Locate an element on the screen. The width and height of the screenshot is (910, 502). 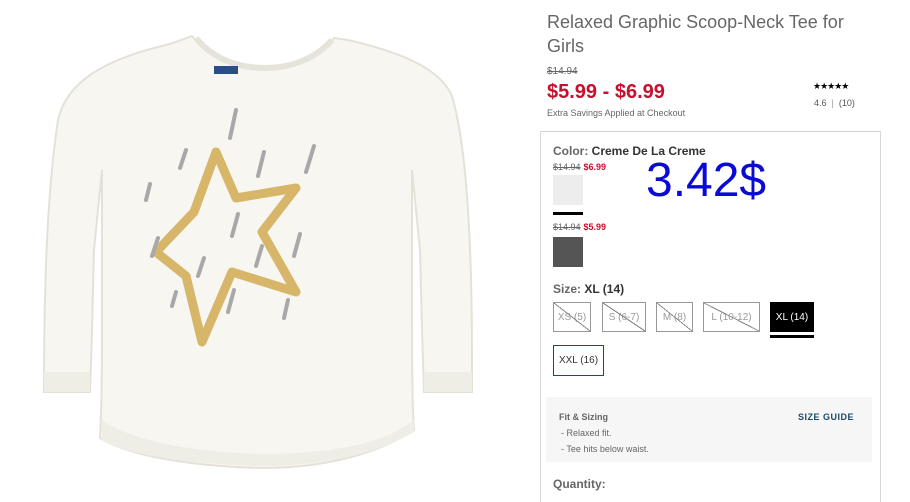
rating-summary: 4.6 | (10) is located at coordinates (834, 103).